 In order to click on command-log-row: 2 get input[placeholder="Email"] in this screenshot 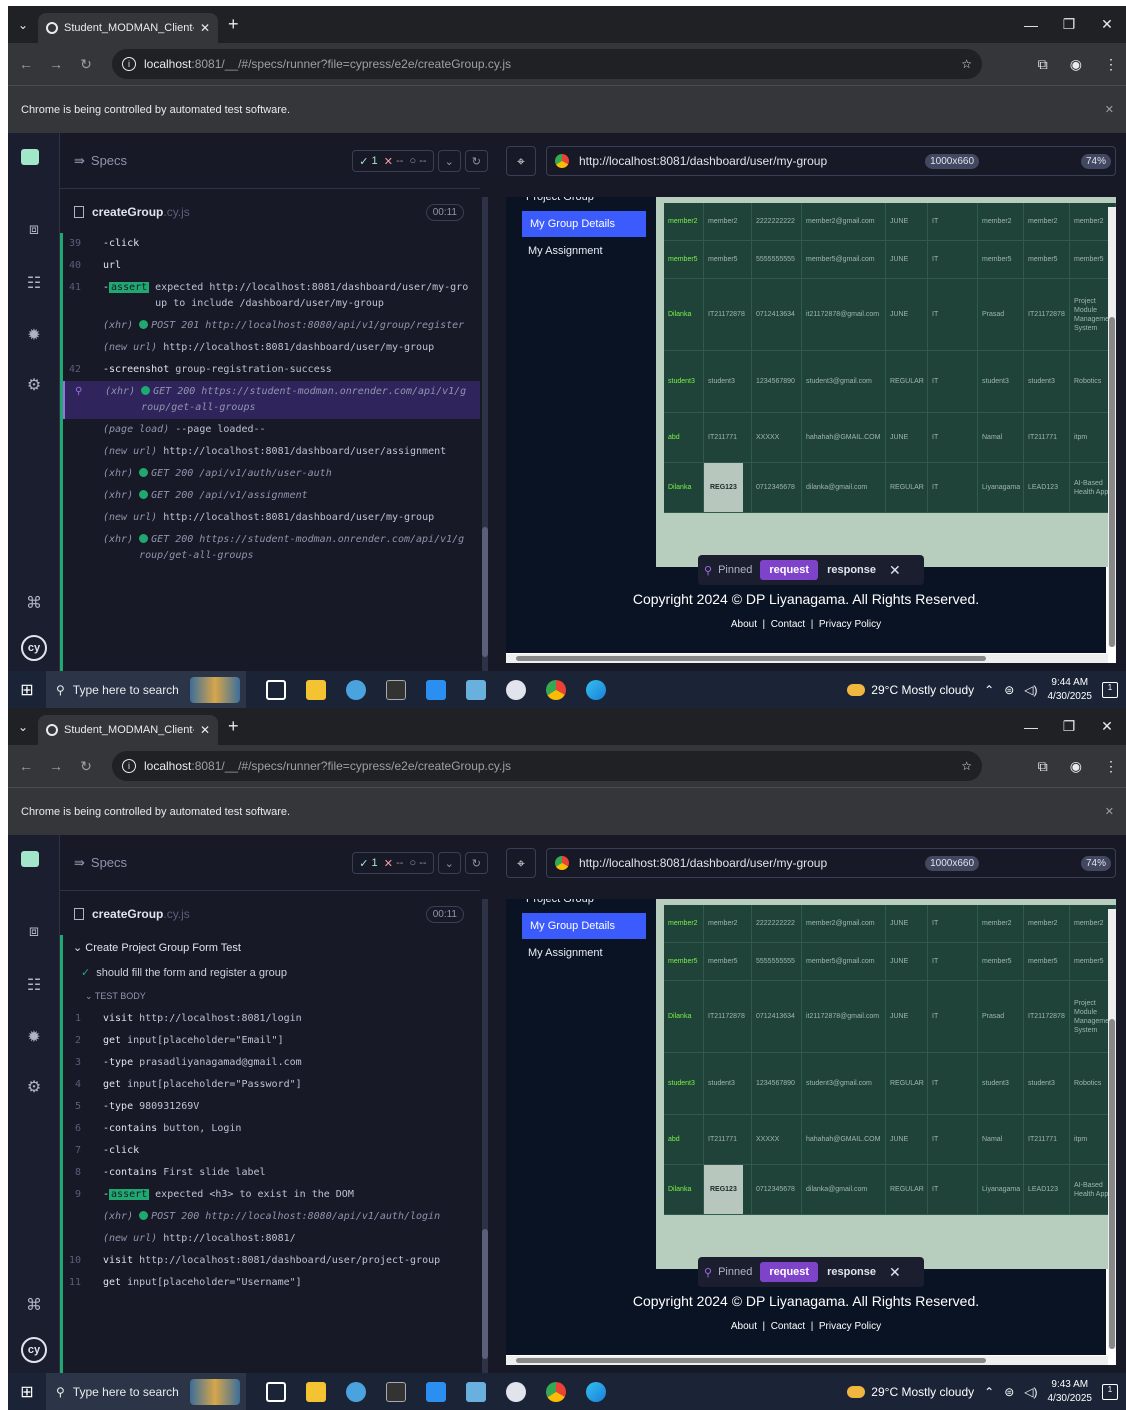, I will do `click(271, 1041)`.